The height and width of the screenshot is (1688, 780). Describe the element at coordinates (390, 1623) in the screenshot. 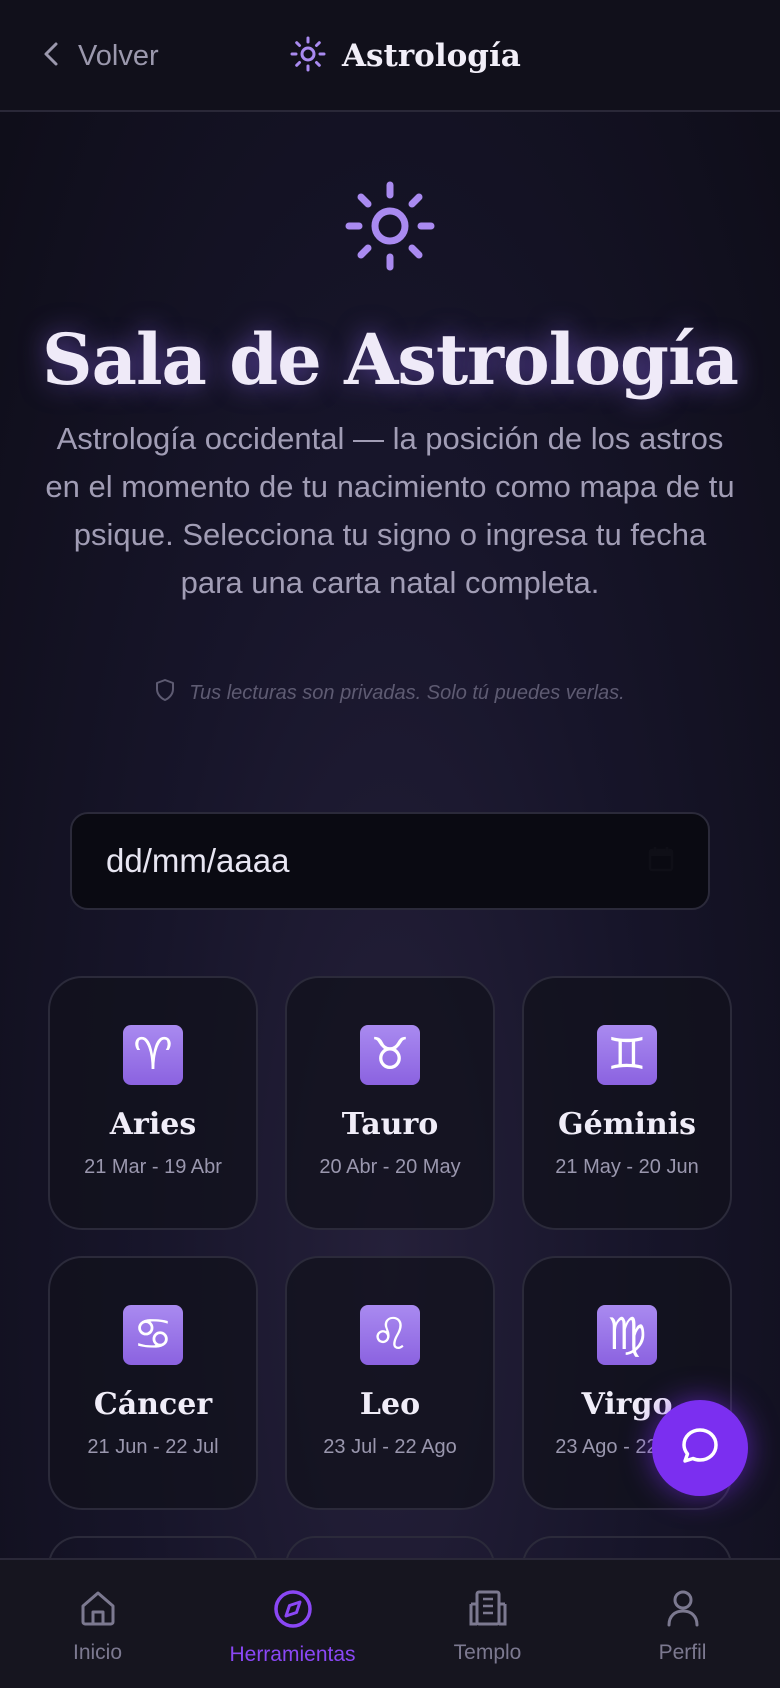

I see `bottom-nav: Inicio Herramientas Templo Perfil` at that location.